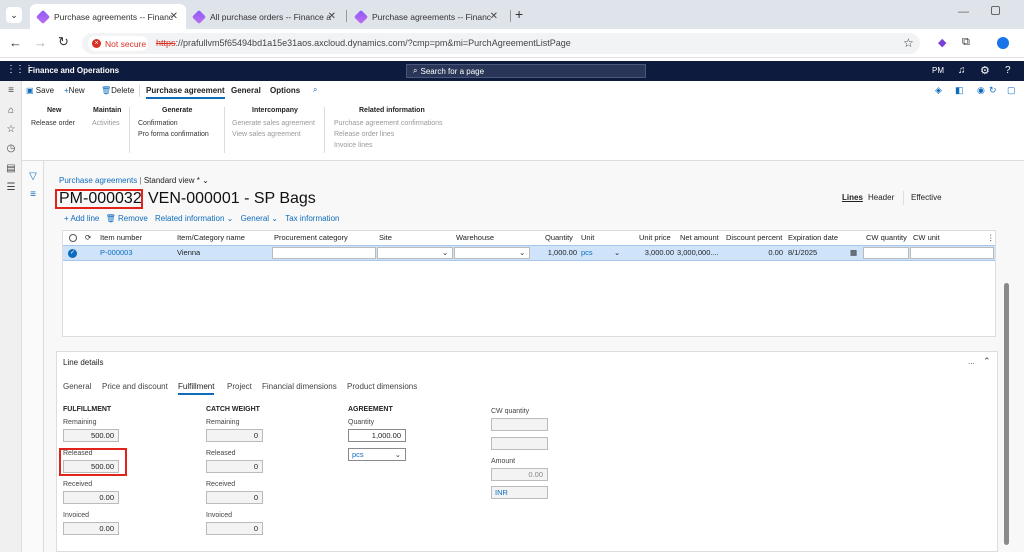 Image resolution: width=1024 pixels, height=552 pixels. Describe the element at coordinates (651, 253) in the screenshot. I see `unit-price-cell: 3,000.00` at that location.